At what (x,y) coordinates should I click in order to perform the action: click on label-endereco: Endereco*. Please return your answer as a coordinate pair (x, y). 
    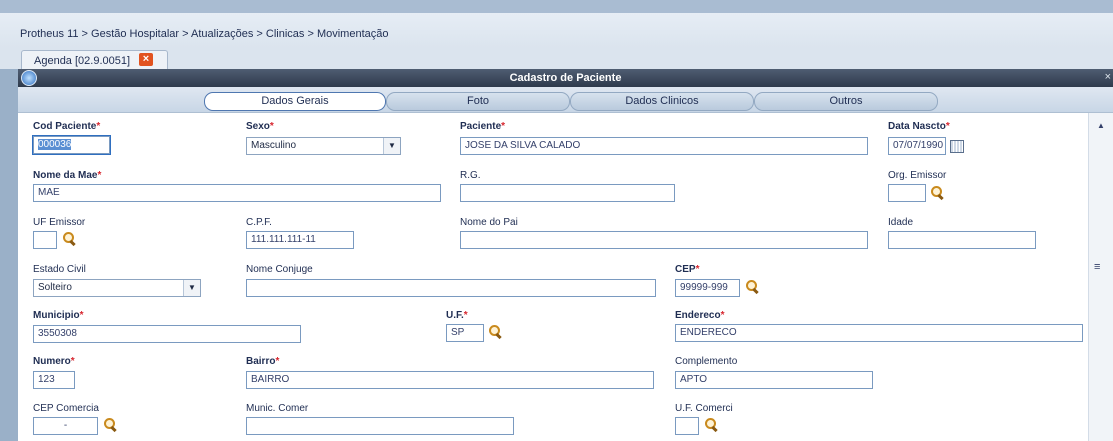
    Looking at the image, I should click on (700, 315).